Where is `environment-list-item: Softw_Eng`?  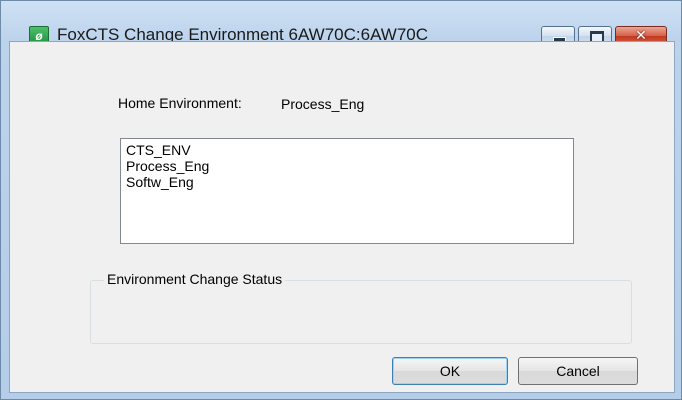
environment-list-item: Softw_Eng is located at coordinates (347, 182).